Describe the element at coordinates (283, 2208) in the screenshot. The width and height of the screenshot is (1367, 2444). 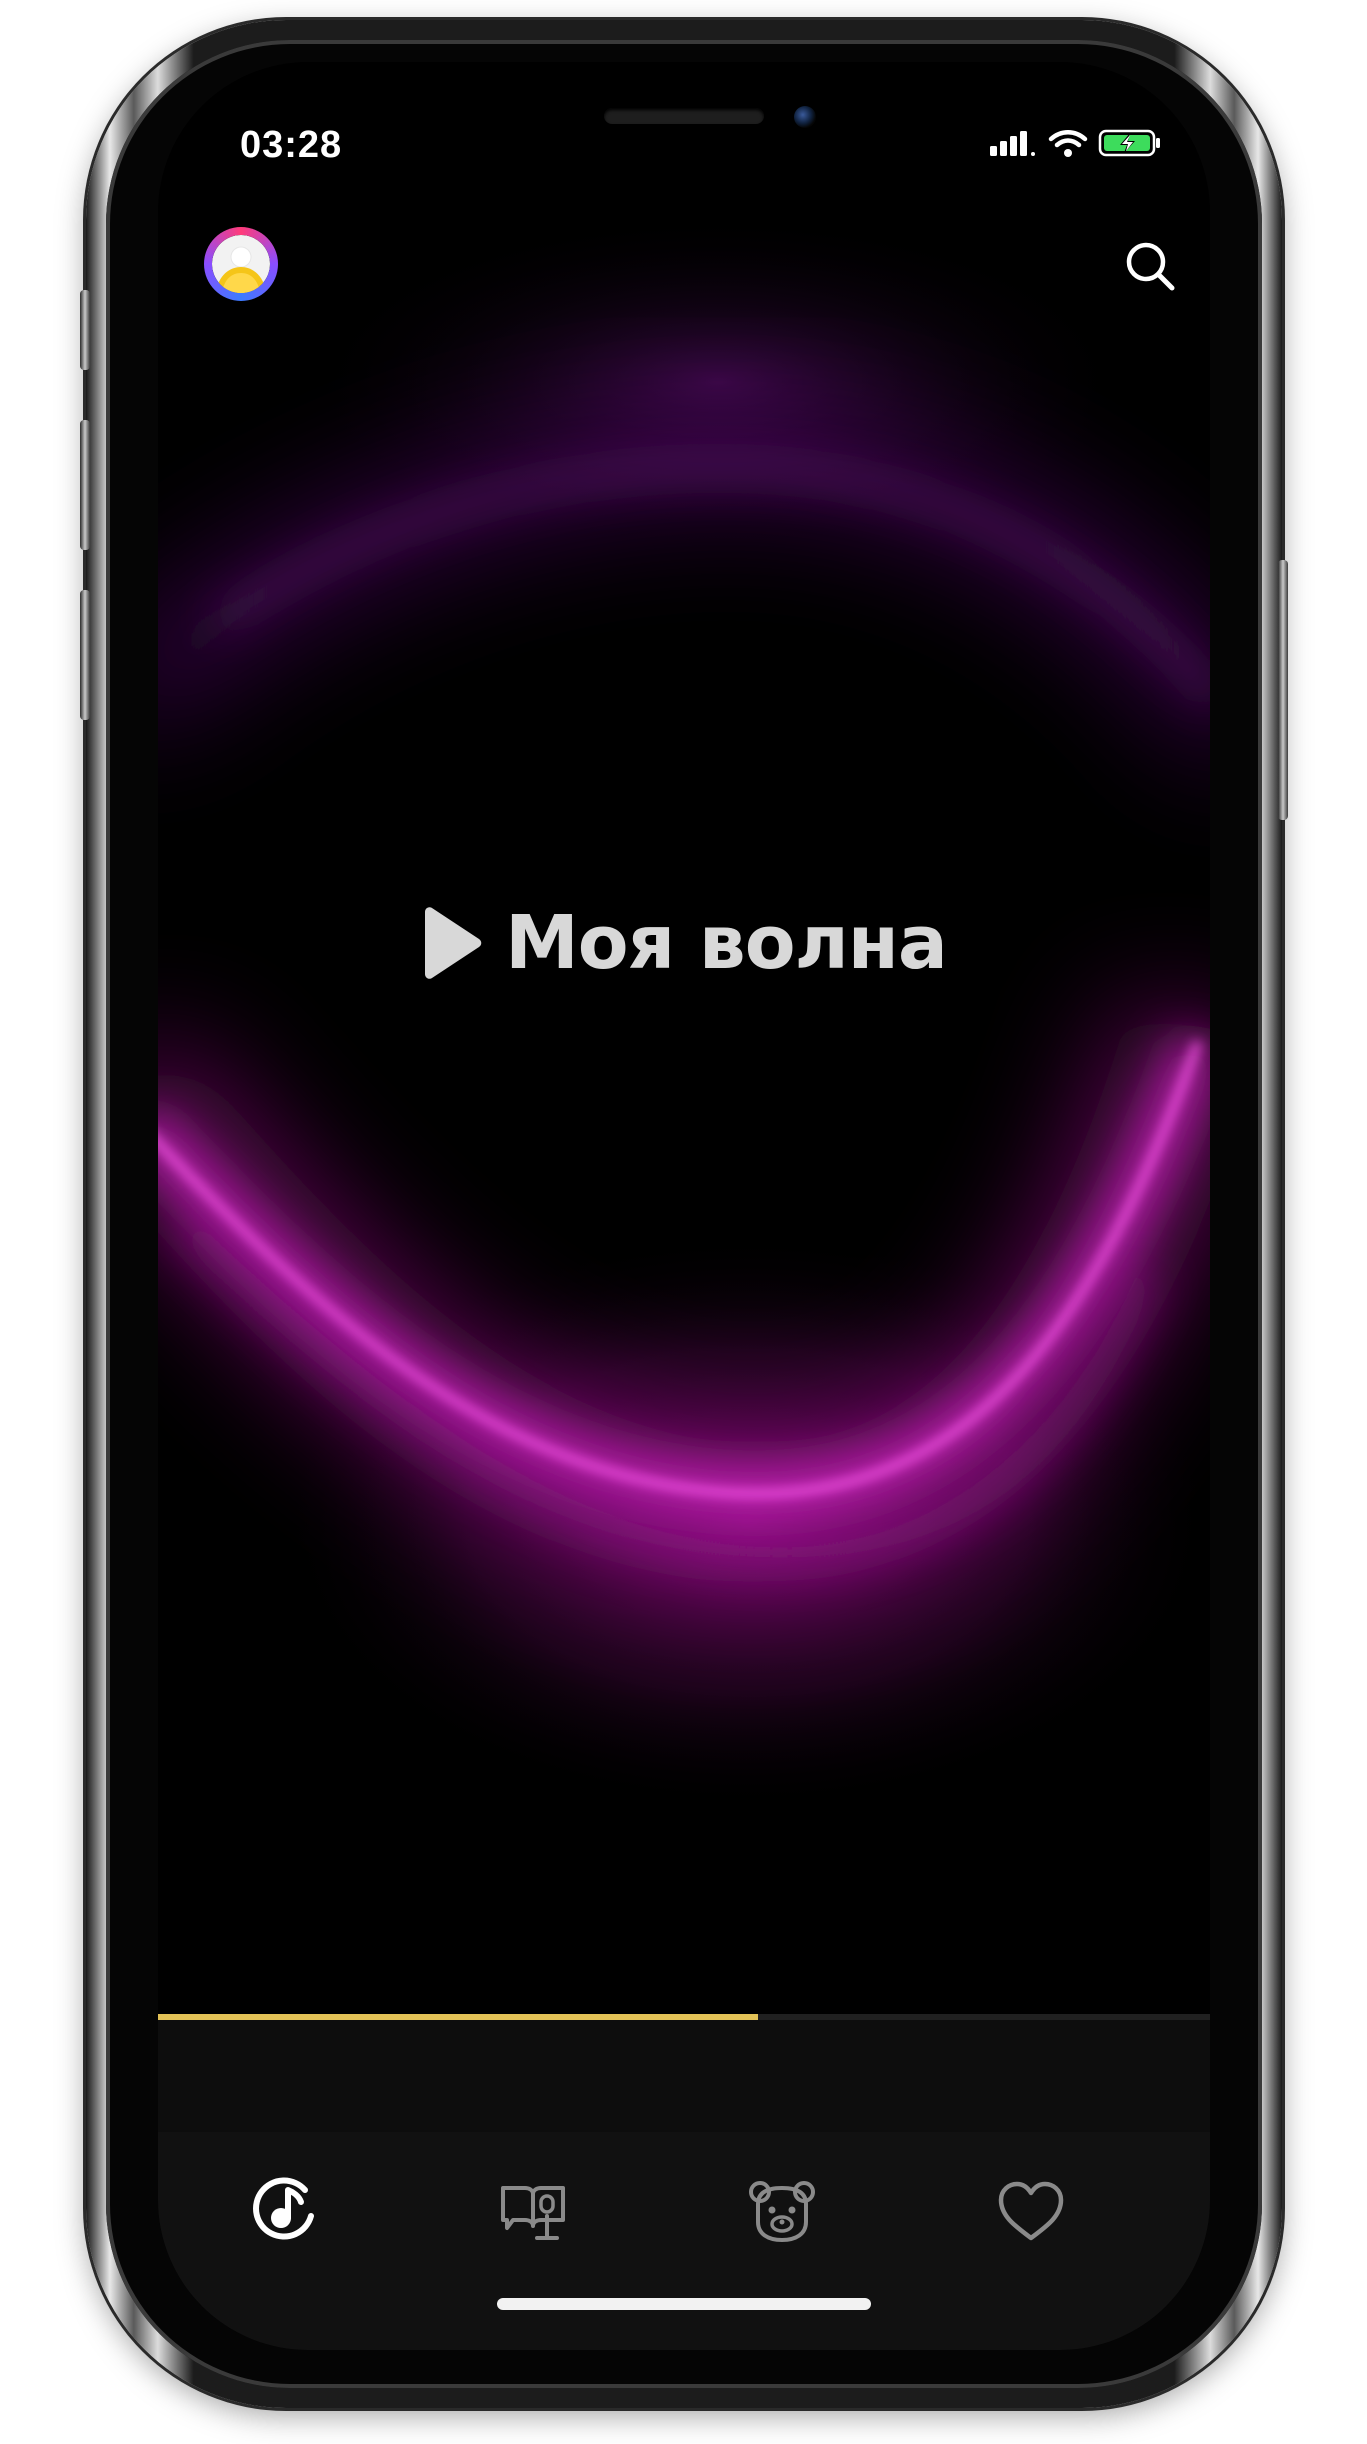
I see `music-note-disc-icon` at that location.